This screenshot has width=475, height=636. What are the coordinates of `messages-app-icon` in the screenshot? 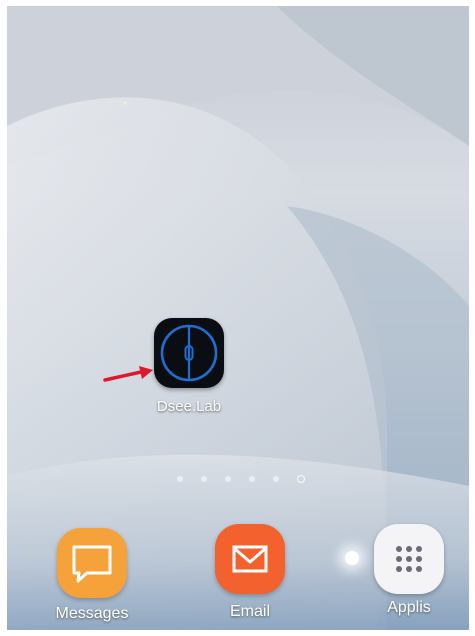 It's located at (92, 563).